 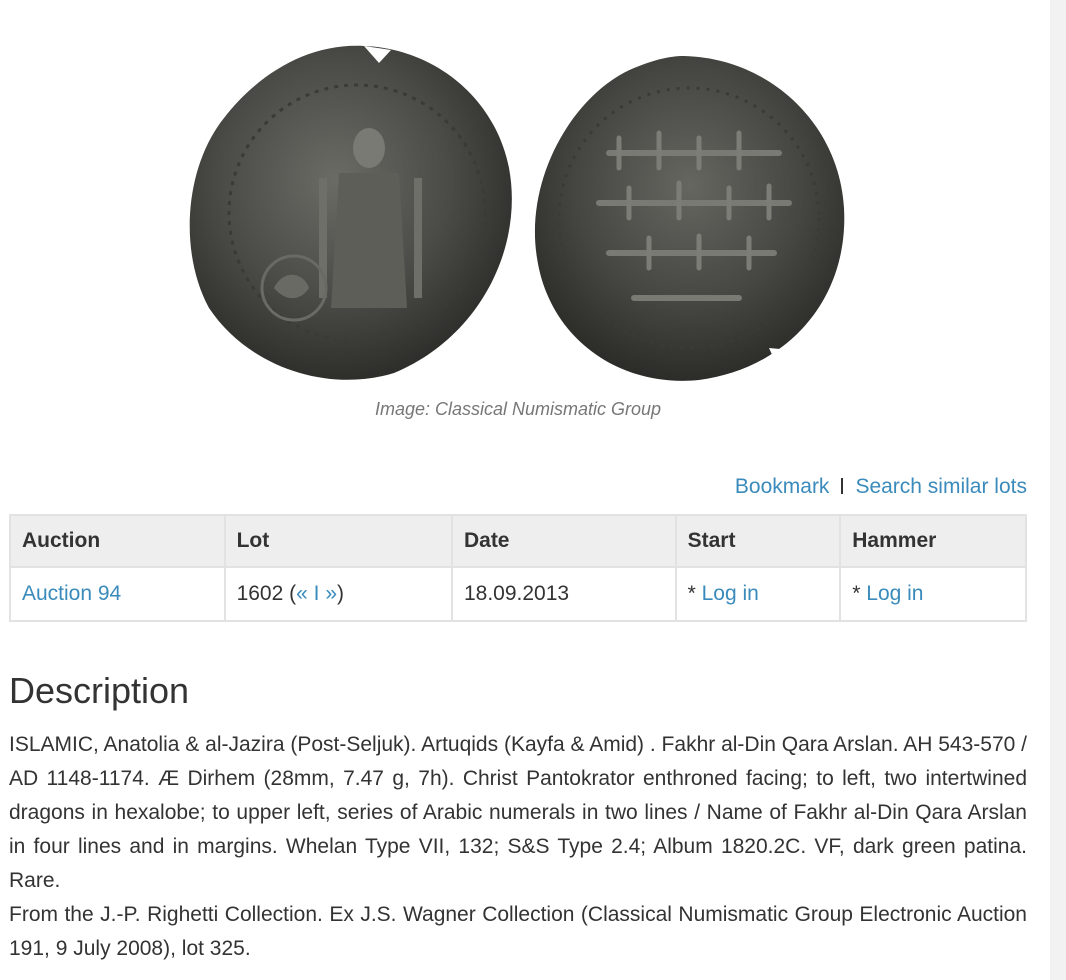 What do you see at coordinates (859, 593) in the screenshot?
I see `hammer-prefix: *` at bounding box center [859, 593].